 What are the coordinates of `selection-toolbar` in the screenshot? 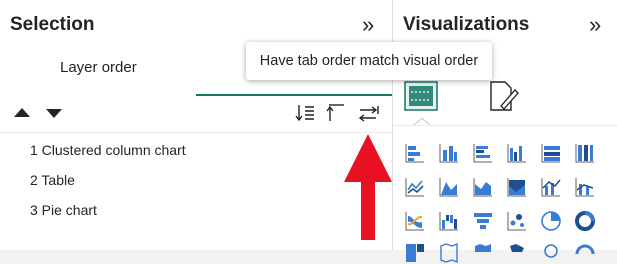 It's located at (196, 116).